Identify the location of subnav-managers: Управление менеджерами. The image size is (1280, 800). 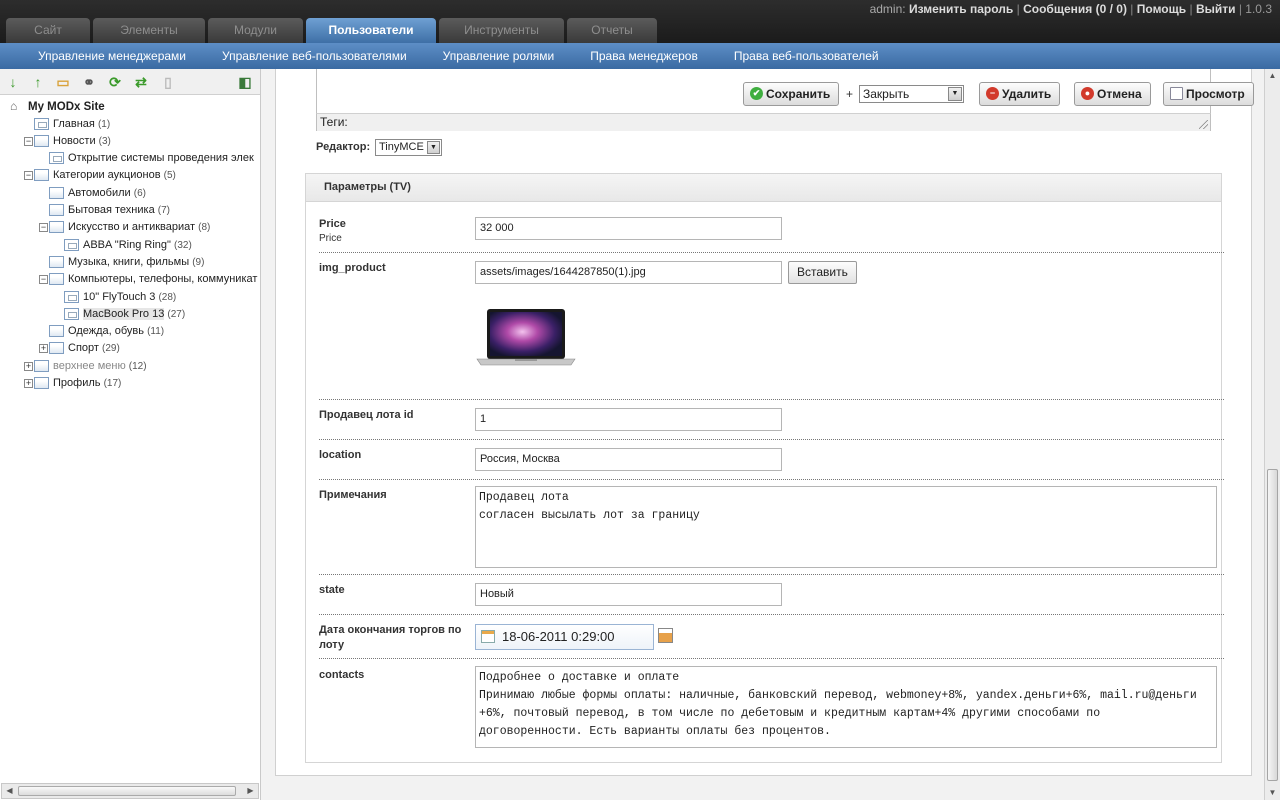
(112, 56).